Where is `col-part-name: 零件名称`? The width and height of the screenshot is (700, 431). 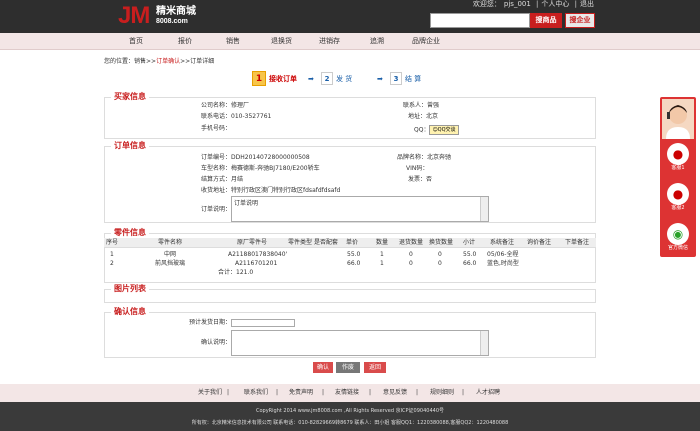
col-part-name: 零件名称 is located at coordinates (170, 242).